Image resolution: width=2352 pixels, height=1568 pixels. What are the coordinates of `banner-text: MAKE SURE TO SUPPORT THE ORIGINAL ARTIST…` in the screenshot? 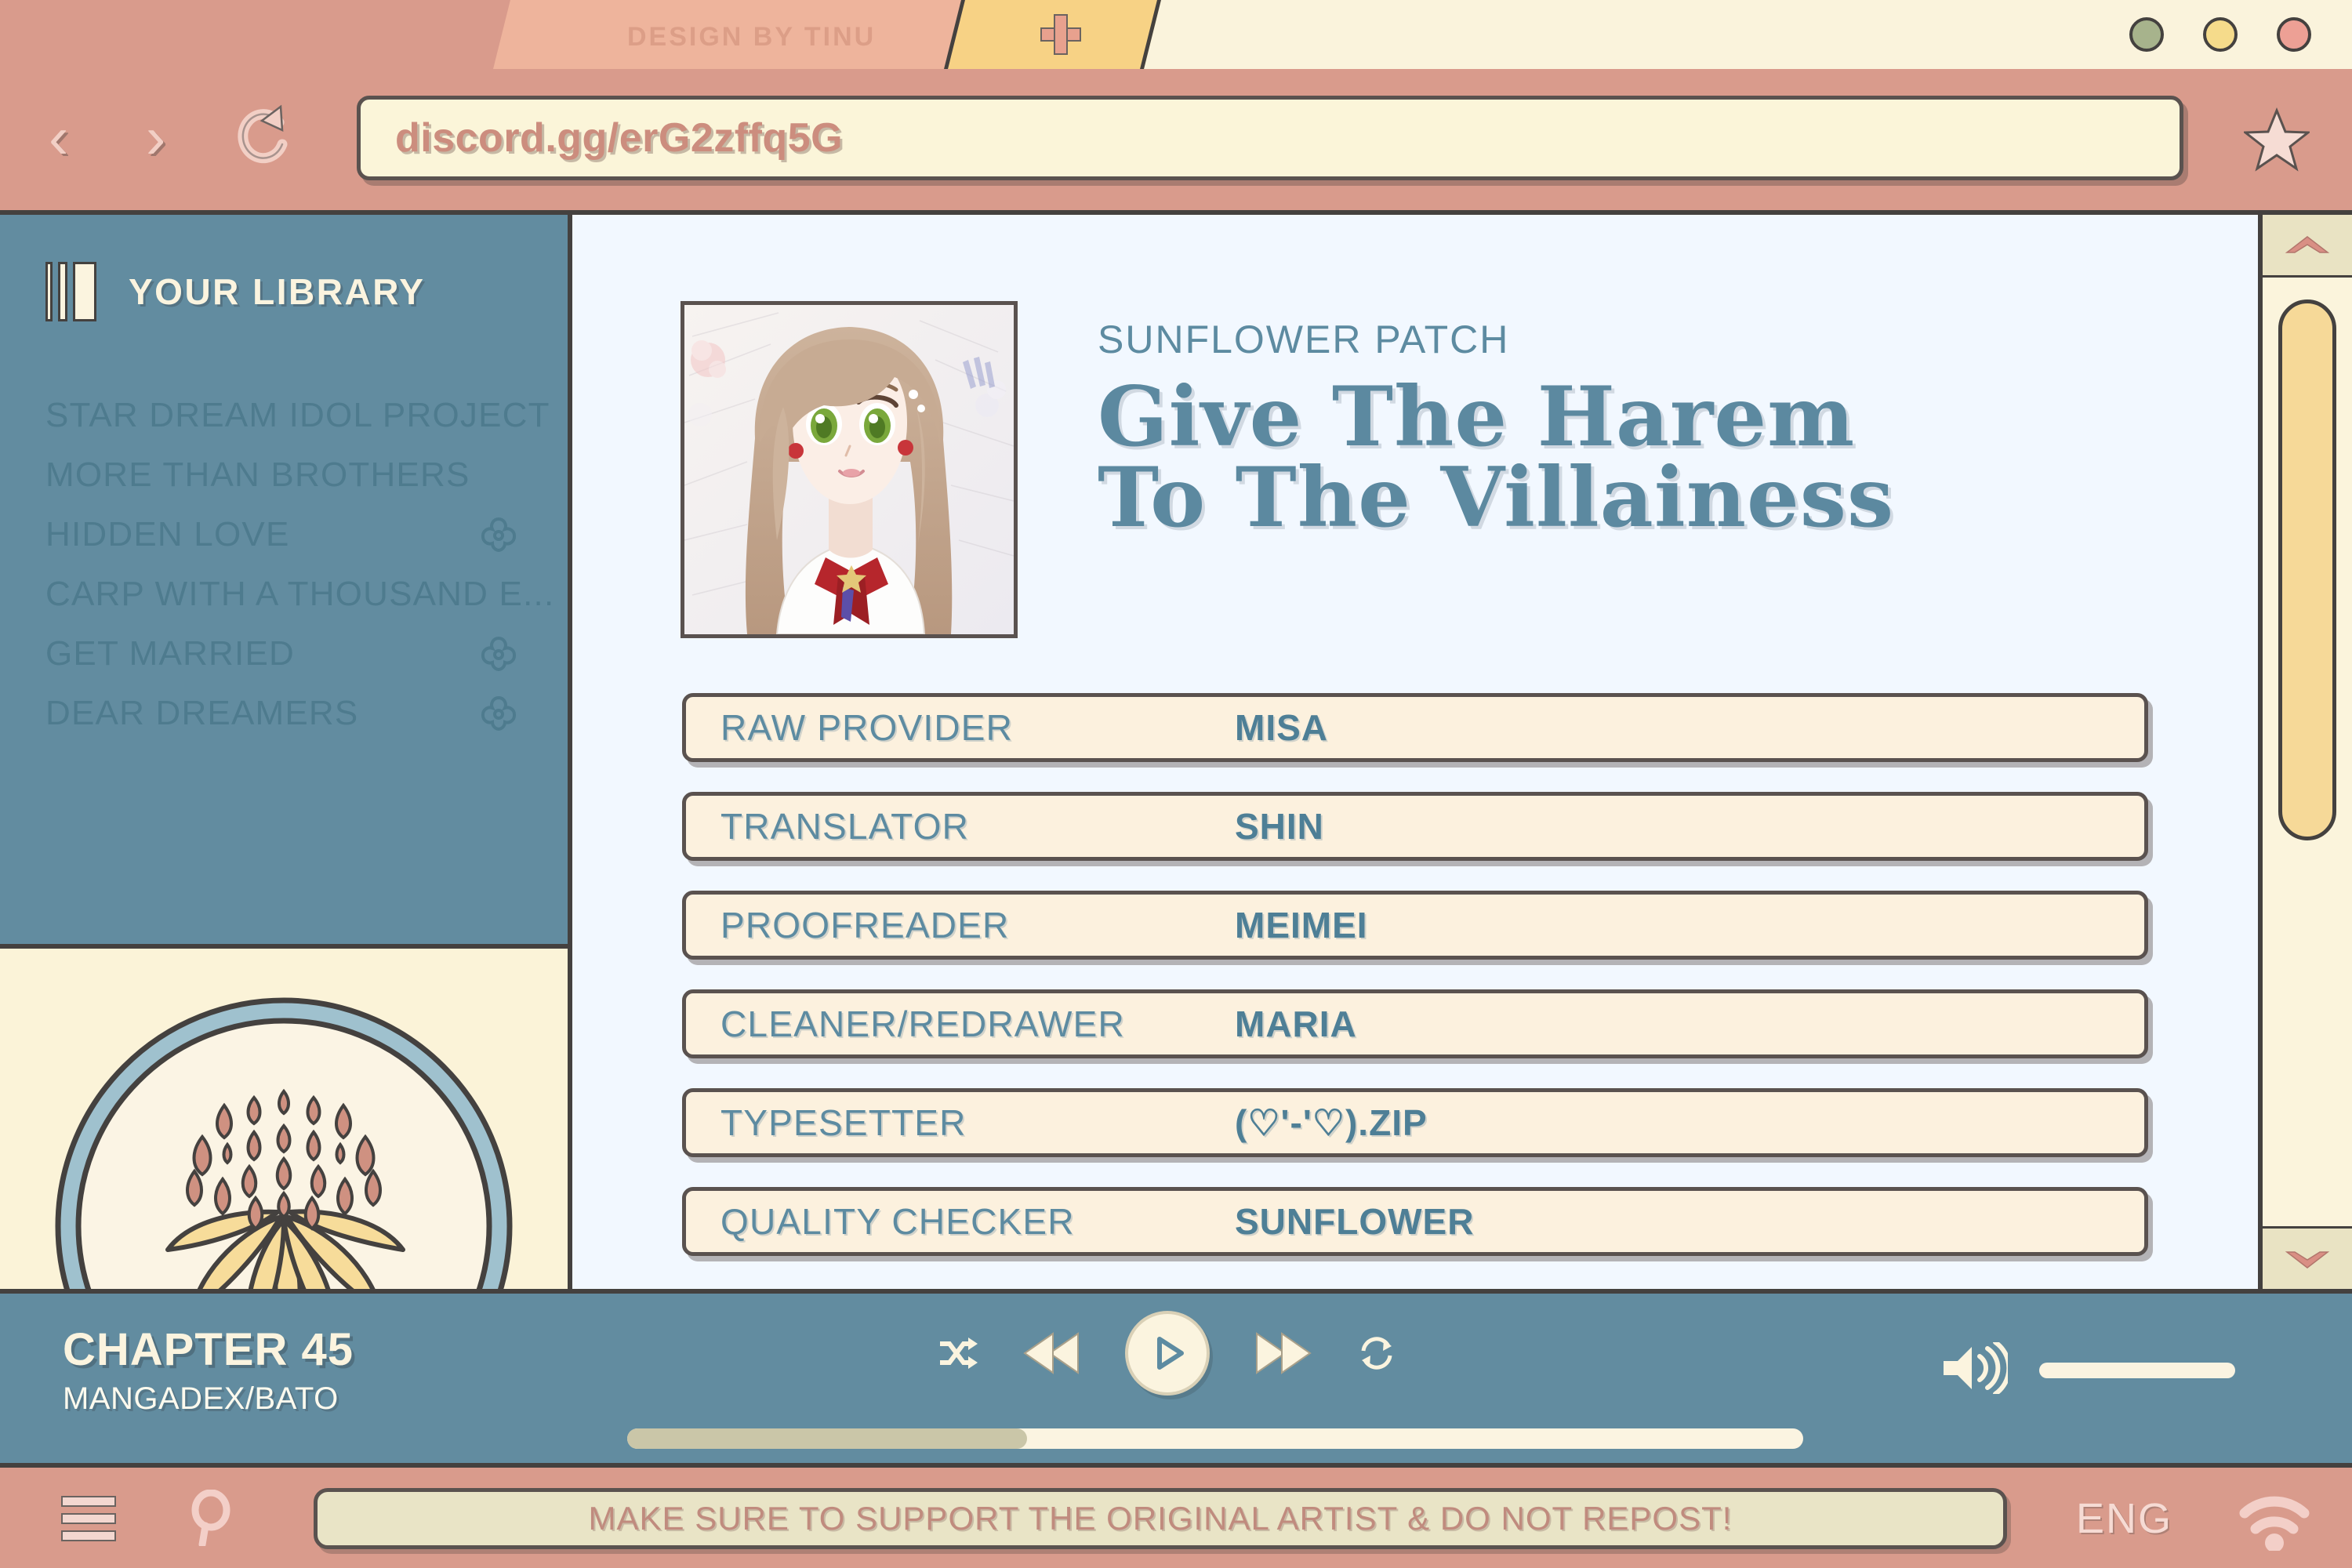 It's located at (1160, 1518).